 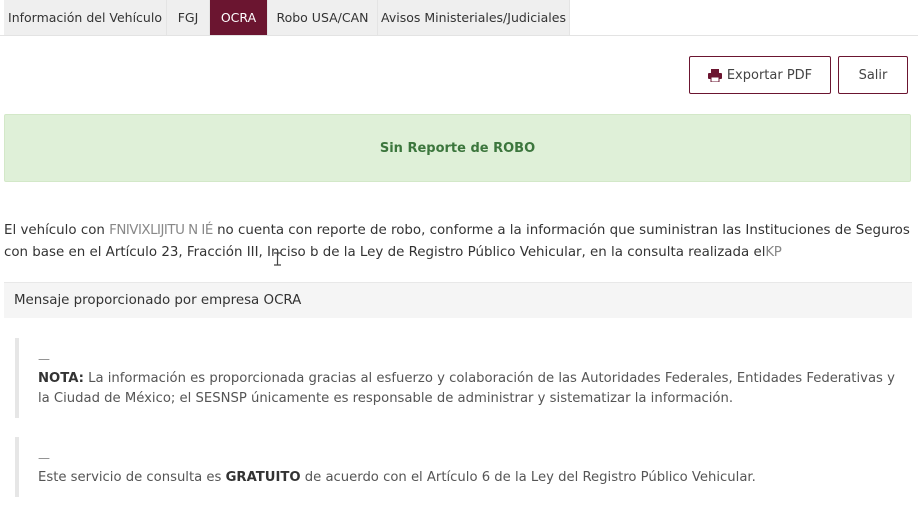 What do you see at coordinates (323, 17) in the screenshot?
I see `tab-robo-usa-can: Robo USA/CAN` at bounding box center [323, 17].